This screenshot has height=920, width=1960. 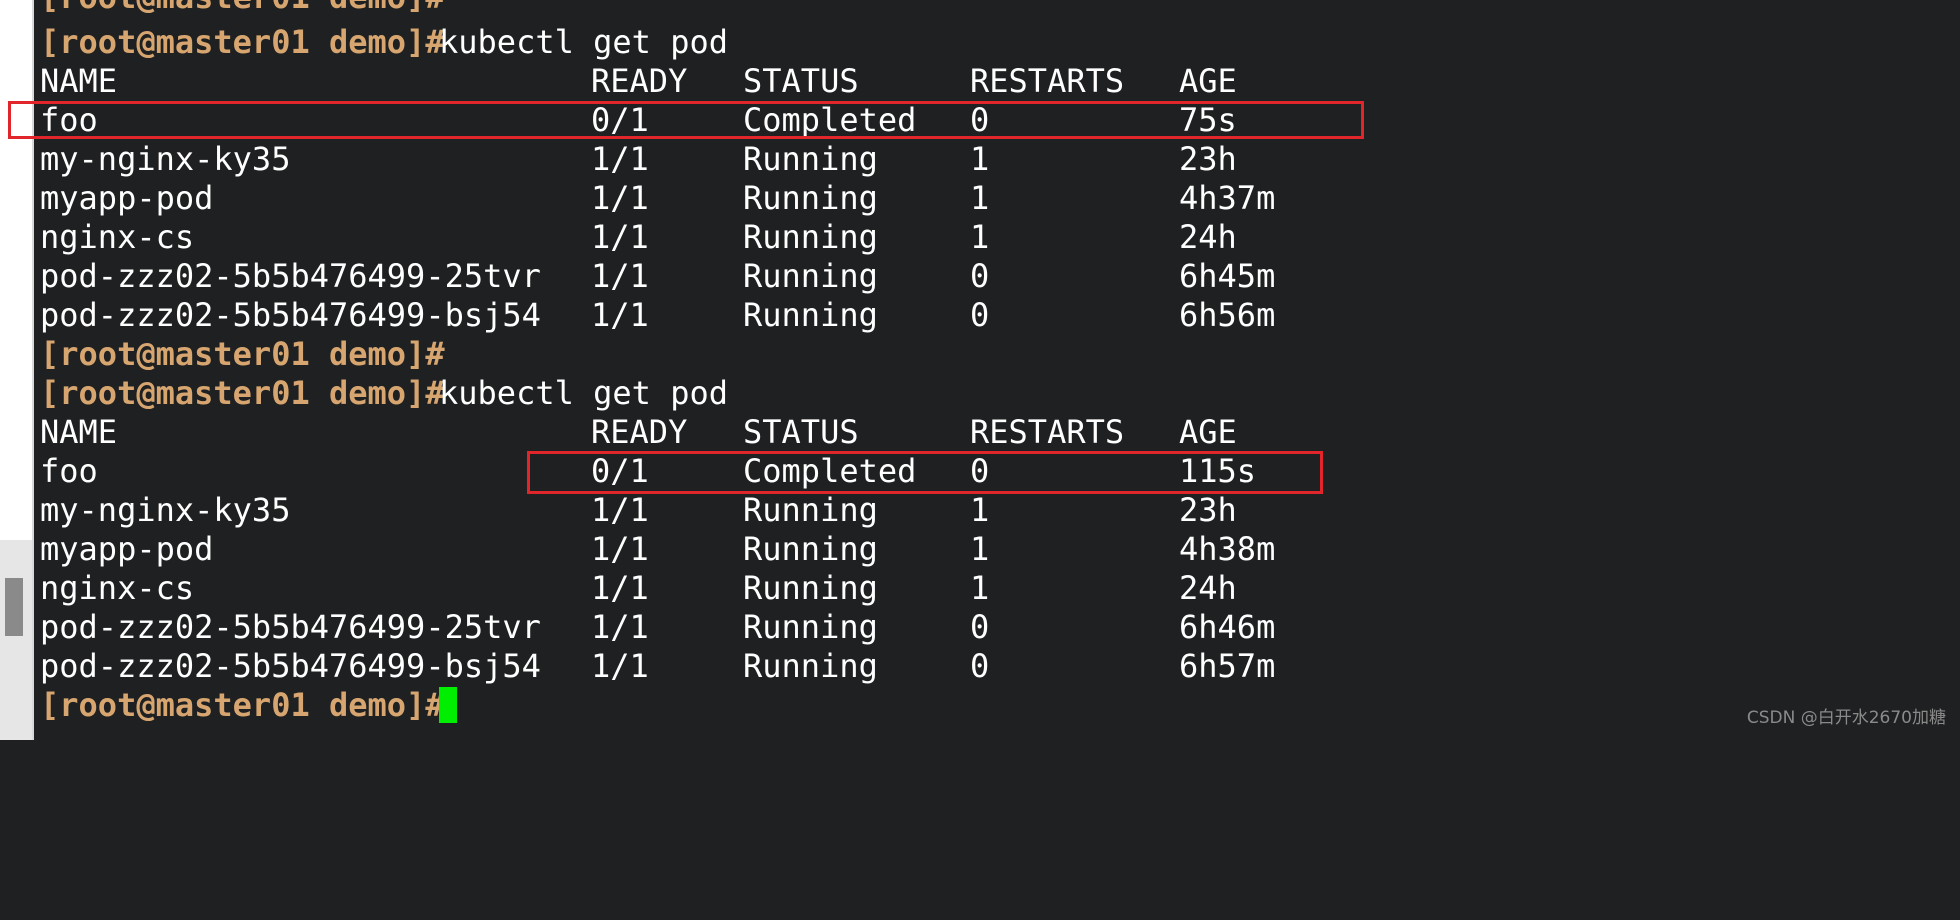 What do you see at coordinates (1227, 276) in the screenshot?
I see `pod-age: 6h45m` at bounding box center [1227, 276].